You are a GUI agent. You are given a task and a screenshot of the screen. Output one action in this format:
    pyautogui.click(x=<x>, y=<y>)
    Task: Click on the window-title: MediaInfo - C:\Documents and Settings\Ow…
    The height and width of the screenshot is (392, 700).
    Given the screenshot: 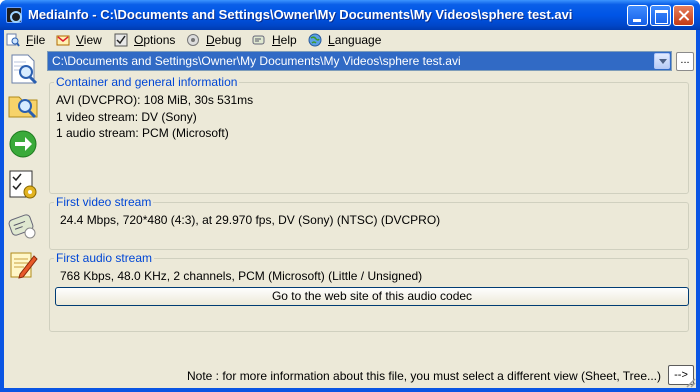 What is the action you would take?
    pyautogui.click(x=300, y=14)
    